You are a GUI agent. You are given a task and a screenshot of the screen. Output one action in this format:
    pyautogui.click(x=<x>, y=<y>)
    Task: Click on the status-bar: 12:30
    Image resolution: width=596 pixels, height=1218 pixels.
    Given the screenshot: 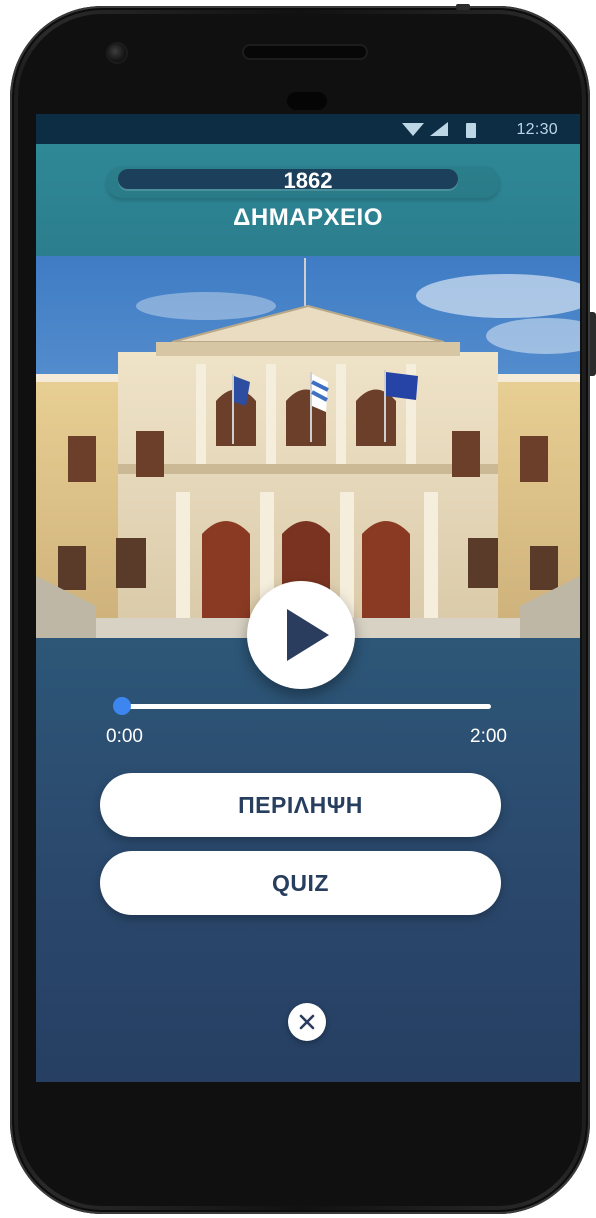 What is the action you would take?
    pyautogui.click(x=308, y=129)
    